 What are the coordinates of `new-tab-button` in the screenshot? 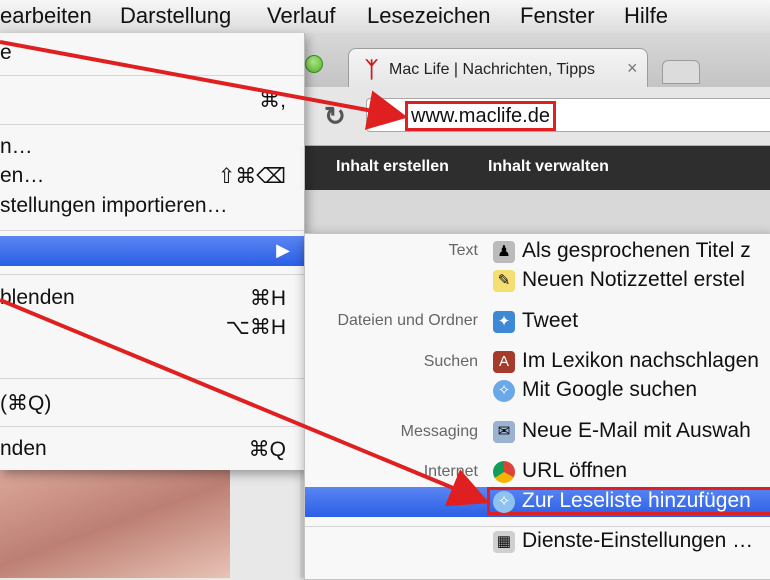 It's located at (681, 72).